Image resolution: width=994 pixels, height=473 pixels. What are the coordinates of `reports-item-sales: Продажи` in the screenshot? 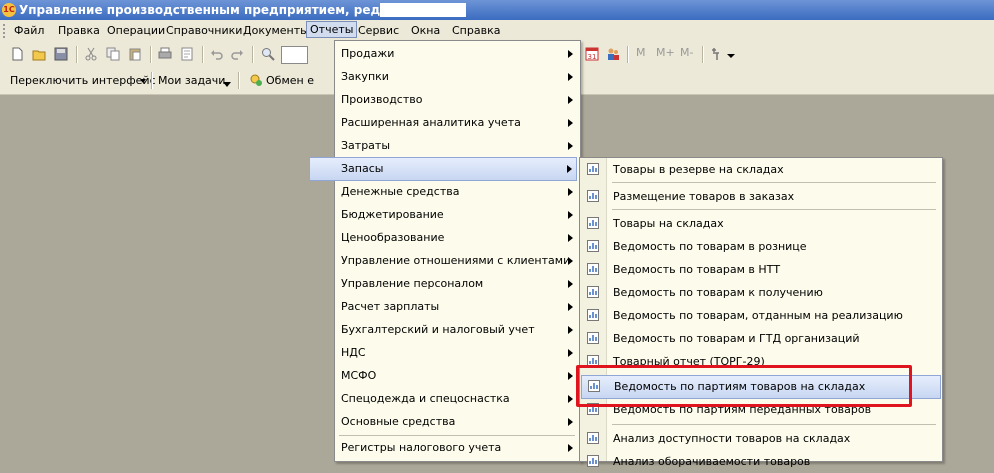 It's located at (457, 54).